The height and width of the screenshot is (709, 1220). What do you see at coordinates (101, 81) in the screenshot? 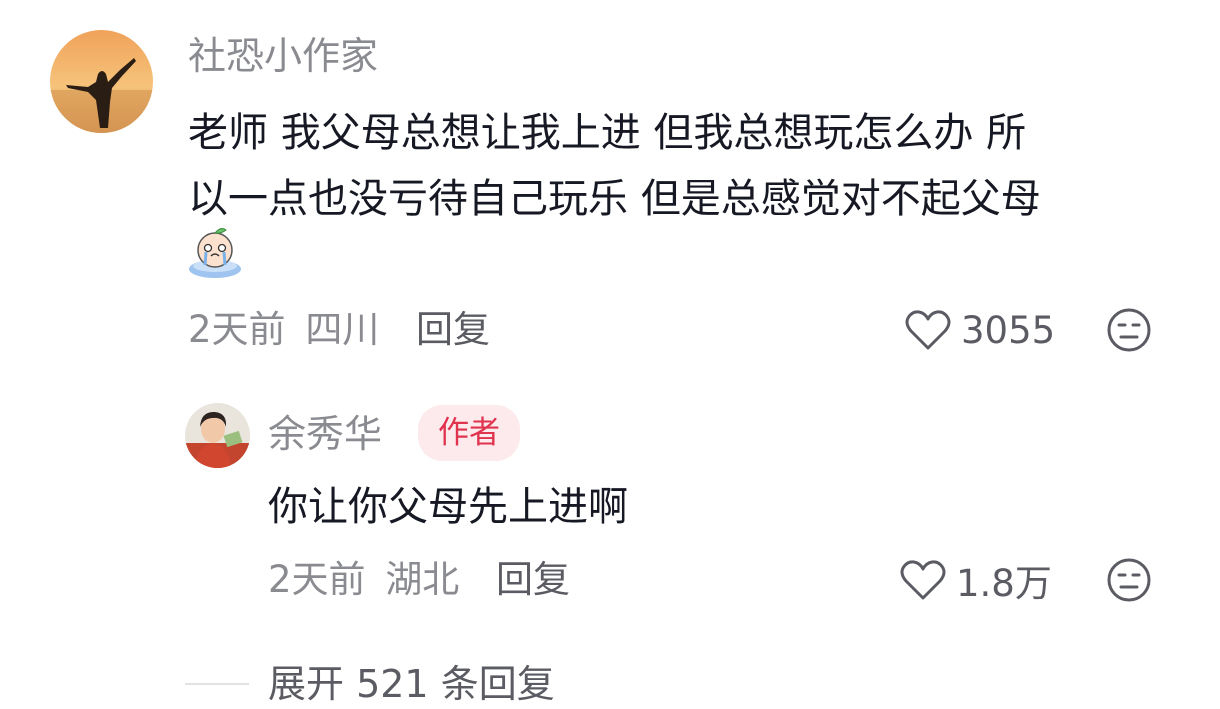
I see `commenter-avatar` at bounding box center [101, 81].